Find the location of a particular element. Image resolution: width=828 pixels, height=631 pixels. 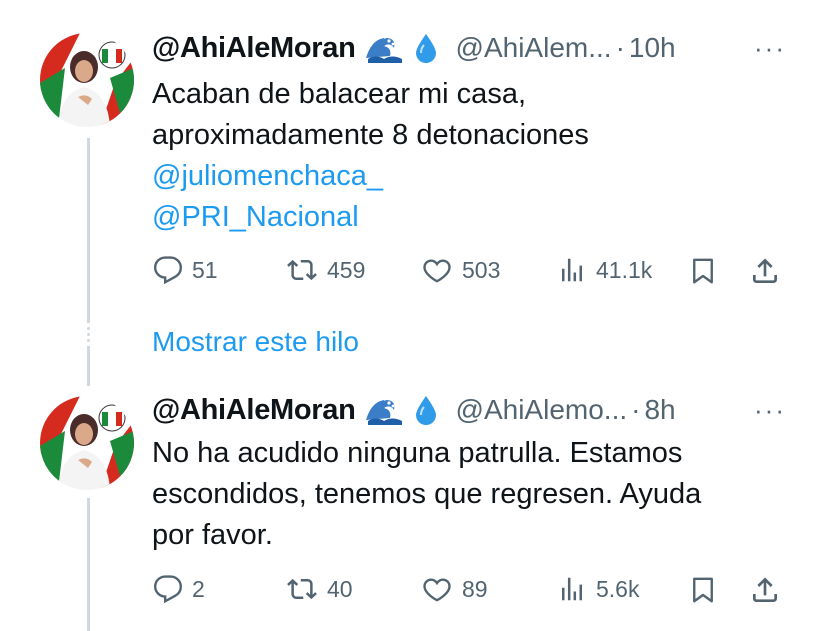

like-button: 89 is located at coordinates (454, 589).